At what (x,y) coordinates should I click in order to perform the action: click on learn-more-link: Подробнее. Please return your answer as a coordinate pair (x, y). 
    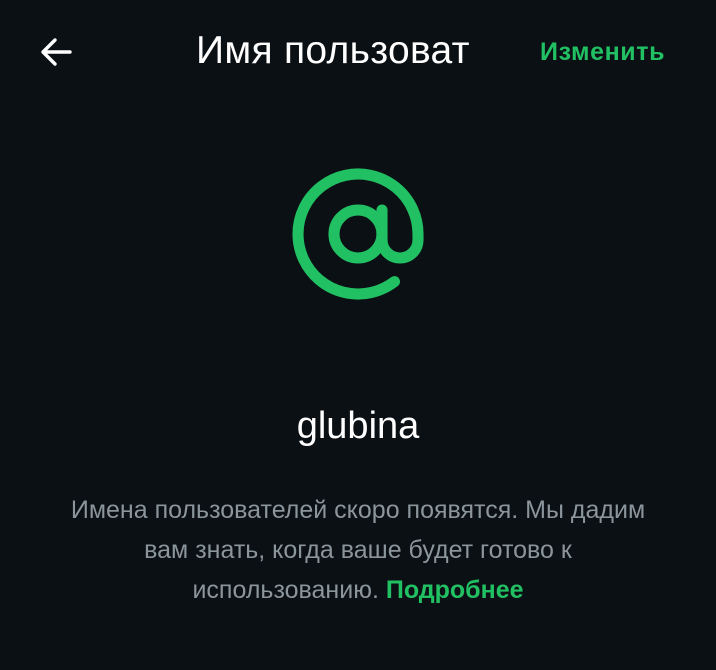
    Looking at the image, I should click on (455, 590).